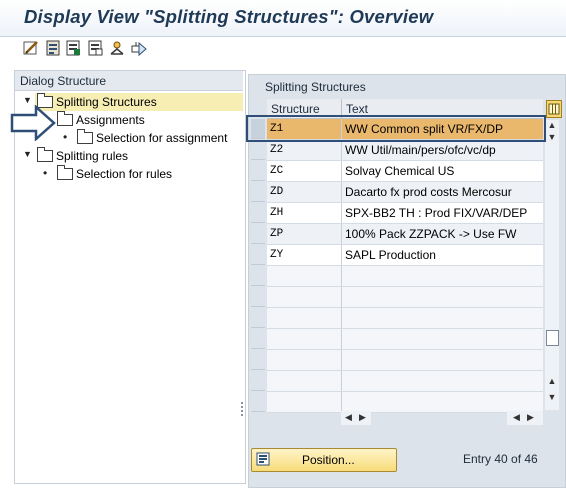 This screenshot has height=488, width=566. I want to click on table-row: ZP 100% Pack ZZPACK -> Use FW, so click(405, 234).